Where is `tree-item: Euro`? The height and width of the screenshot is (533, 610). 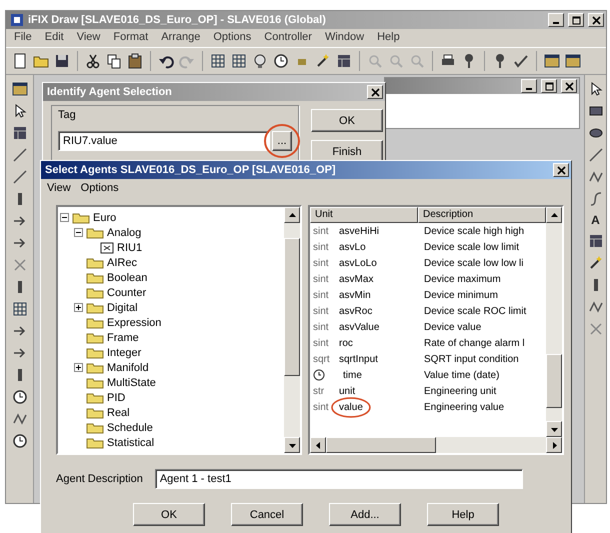
tree-item: Euro is located at coordinates (104, 218).